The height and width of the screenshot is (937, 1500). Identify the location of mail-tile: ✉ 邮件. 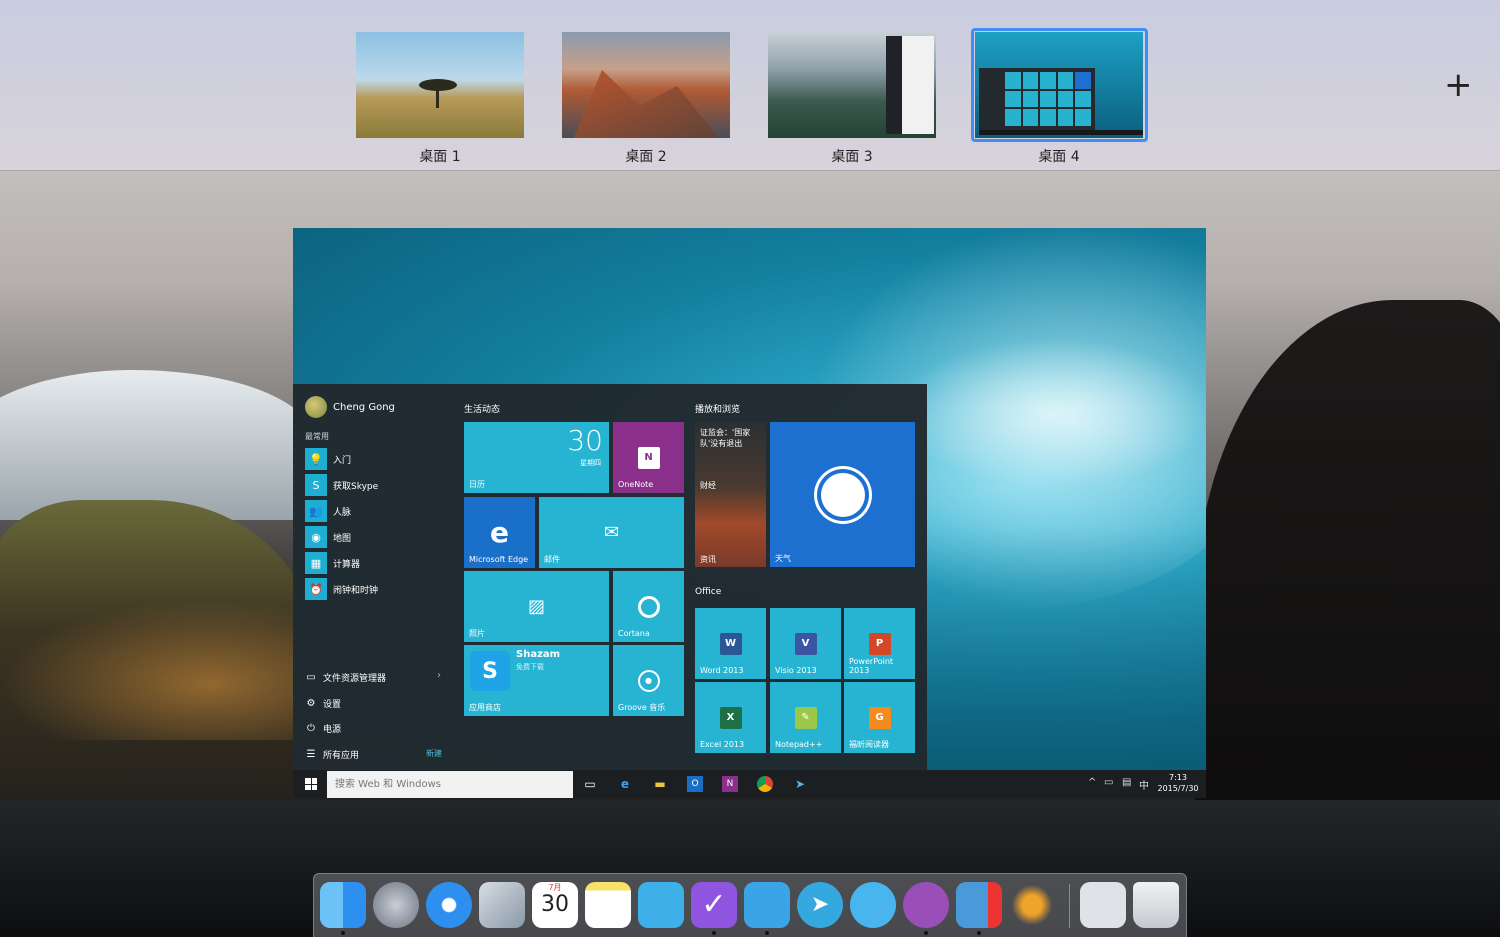
(611, 532).